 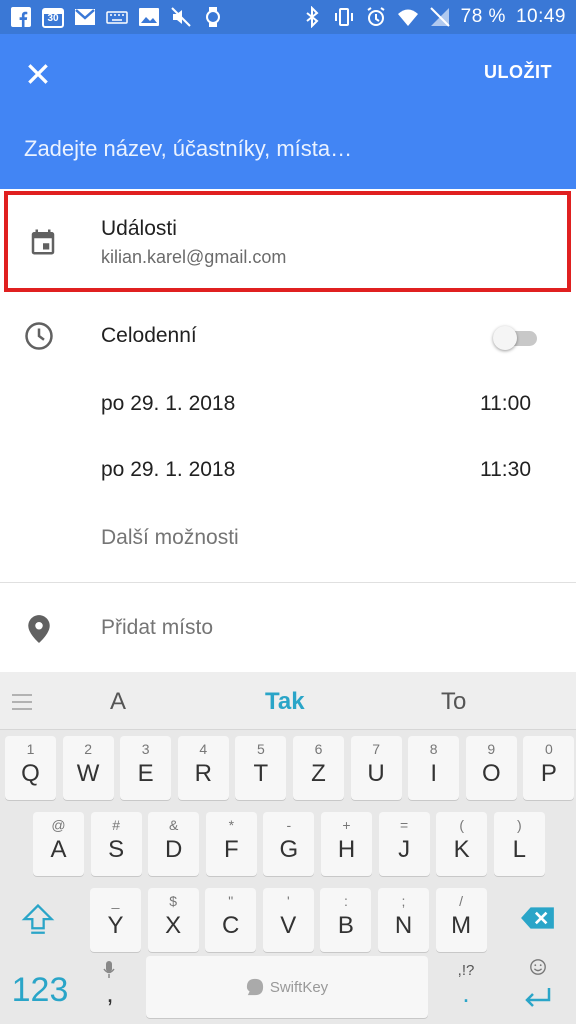 I want to click on key-z: 6Z, so click(x=318, y=768).